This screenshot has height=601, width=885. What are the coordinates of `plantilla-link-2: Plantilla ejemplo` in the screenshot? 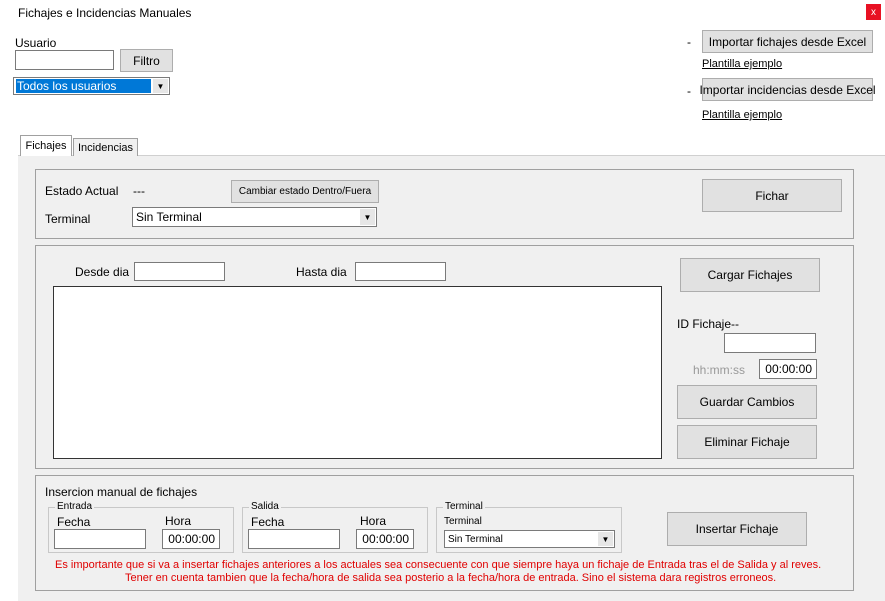 It's located at (742, 115).